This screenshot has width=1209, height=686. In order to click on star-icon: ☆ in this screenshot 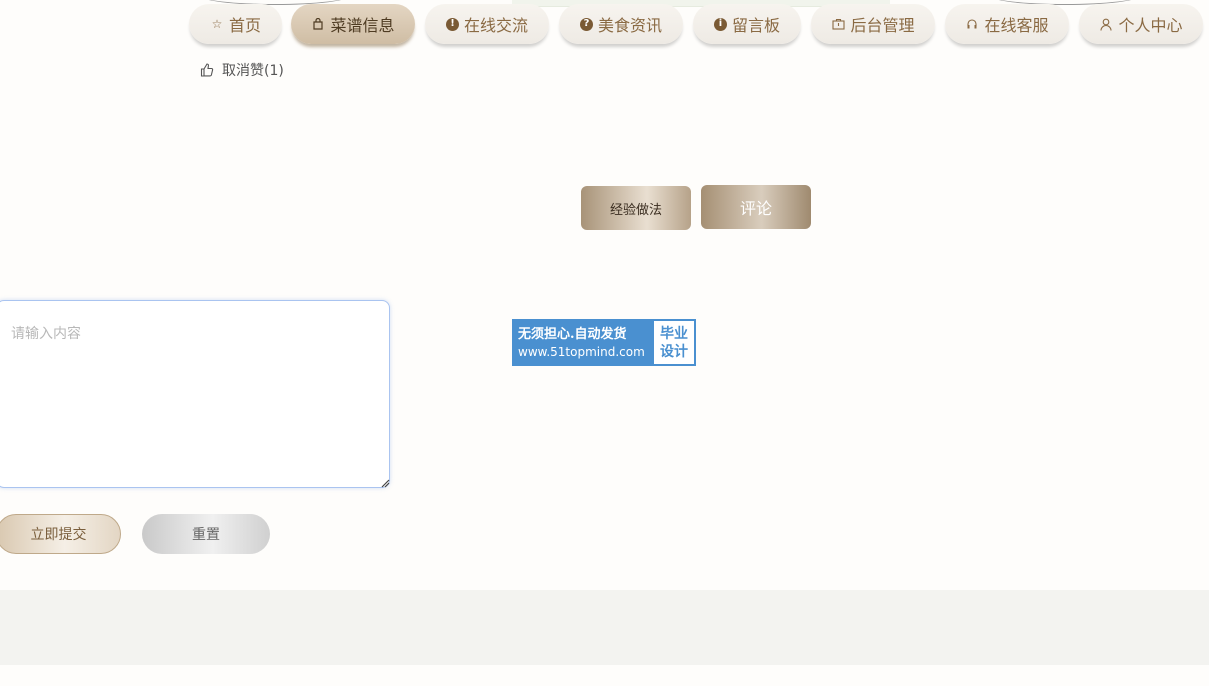, I will do `click(217, 24)`.